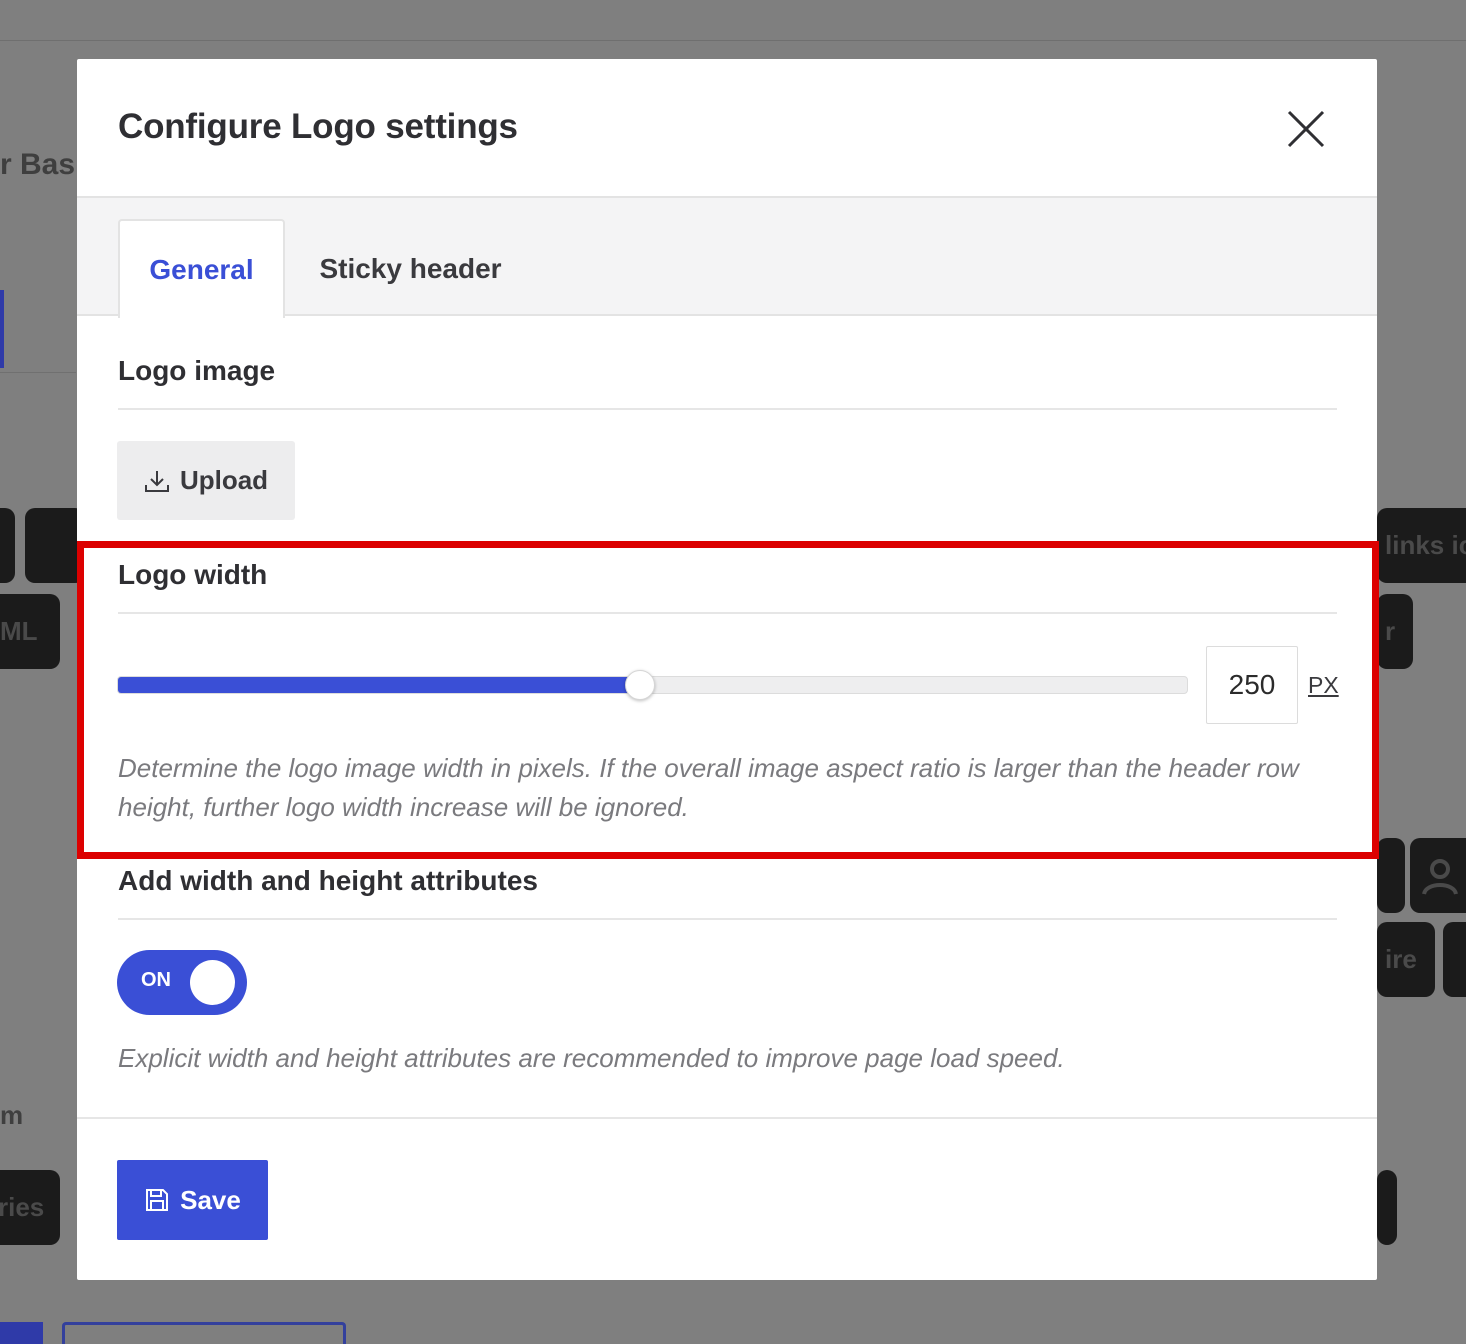 The image size is (1466, 1344). Describe the element at coordinates (1306, 129) in the screenshot. I see `close-icon` at that location.